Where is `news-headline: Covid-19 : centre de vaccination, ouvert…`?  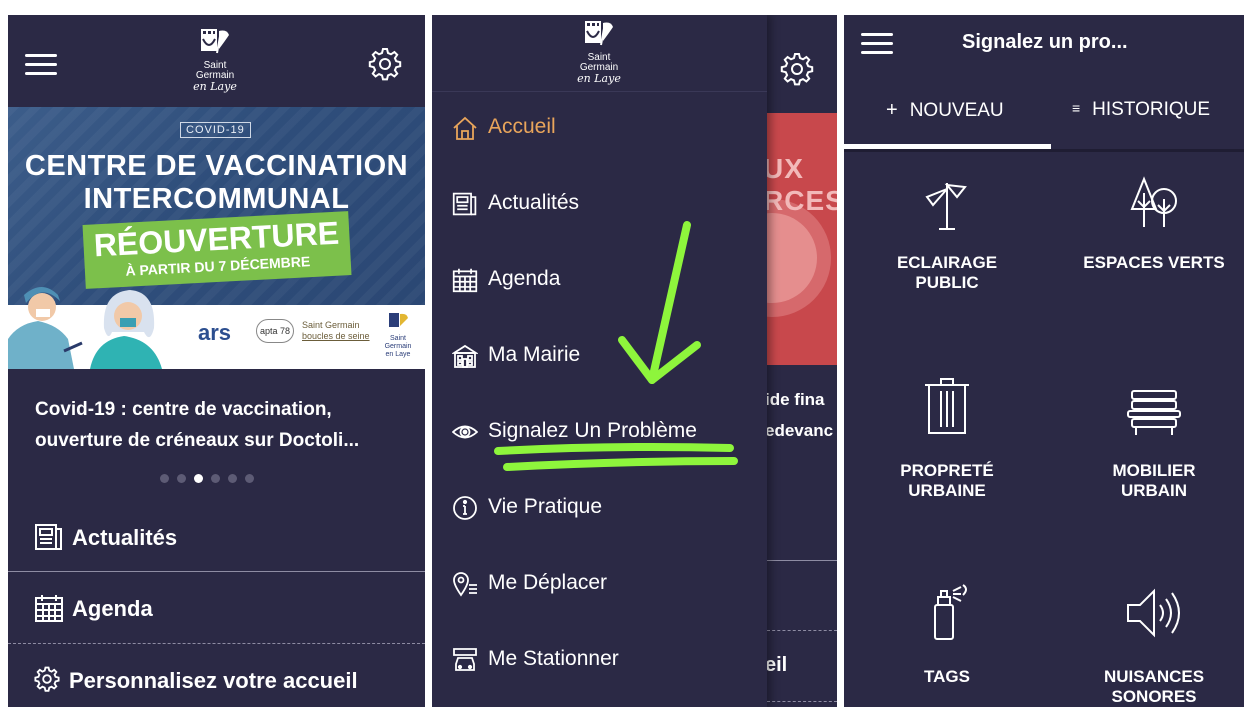
news-headline: Covid-19 : centre de vaccination, ouvert… is located at coordinates (220, 425).